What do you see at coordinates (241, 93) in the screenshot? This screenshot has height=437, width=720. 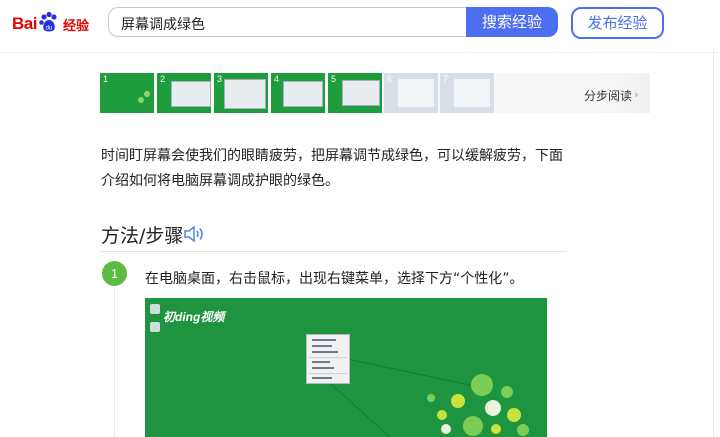 I see `step-thumbnail: 3` at bounding box center [241, 93].